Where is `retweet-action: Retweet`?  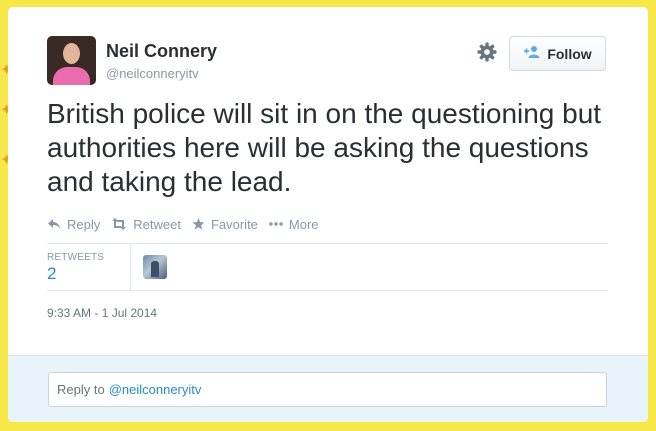 retweet-action: Retweet is located at coordinates (146, 224).